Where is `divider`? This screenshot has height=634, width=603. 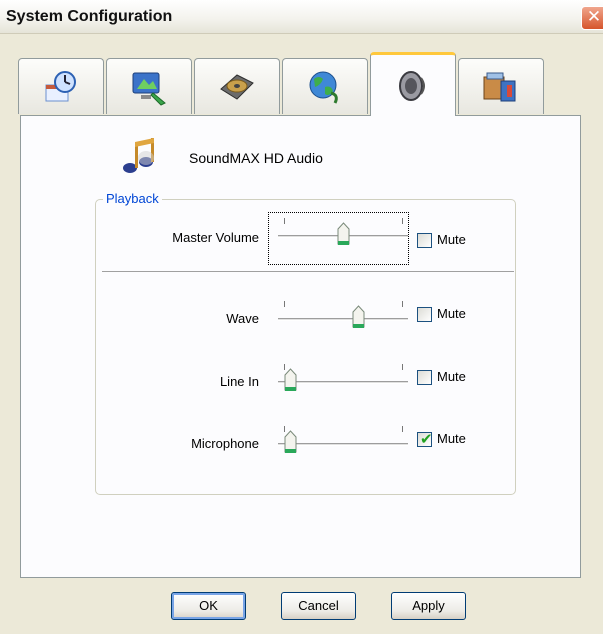 divider is located at coordinates (308, 271).